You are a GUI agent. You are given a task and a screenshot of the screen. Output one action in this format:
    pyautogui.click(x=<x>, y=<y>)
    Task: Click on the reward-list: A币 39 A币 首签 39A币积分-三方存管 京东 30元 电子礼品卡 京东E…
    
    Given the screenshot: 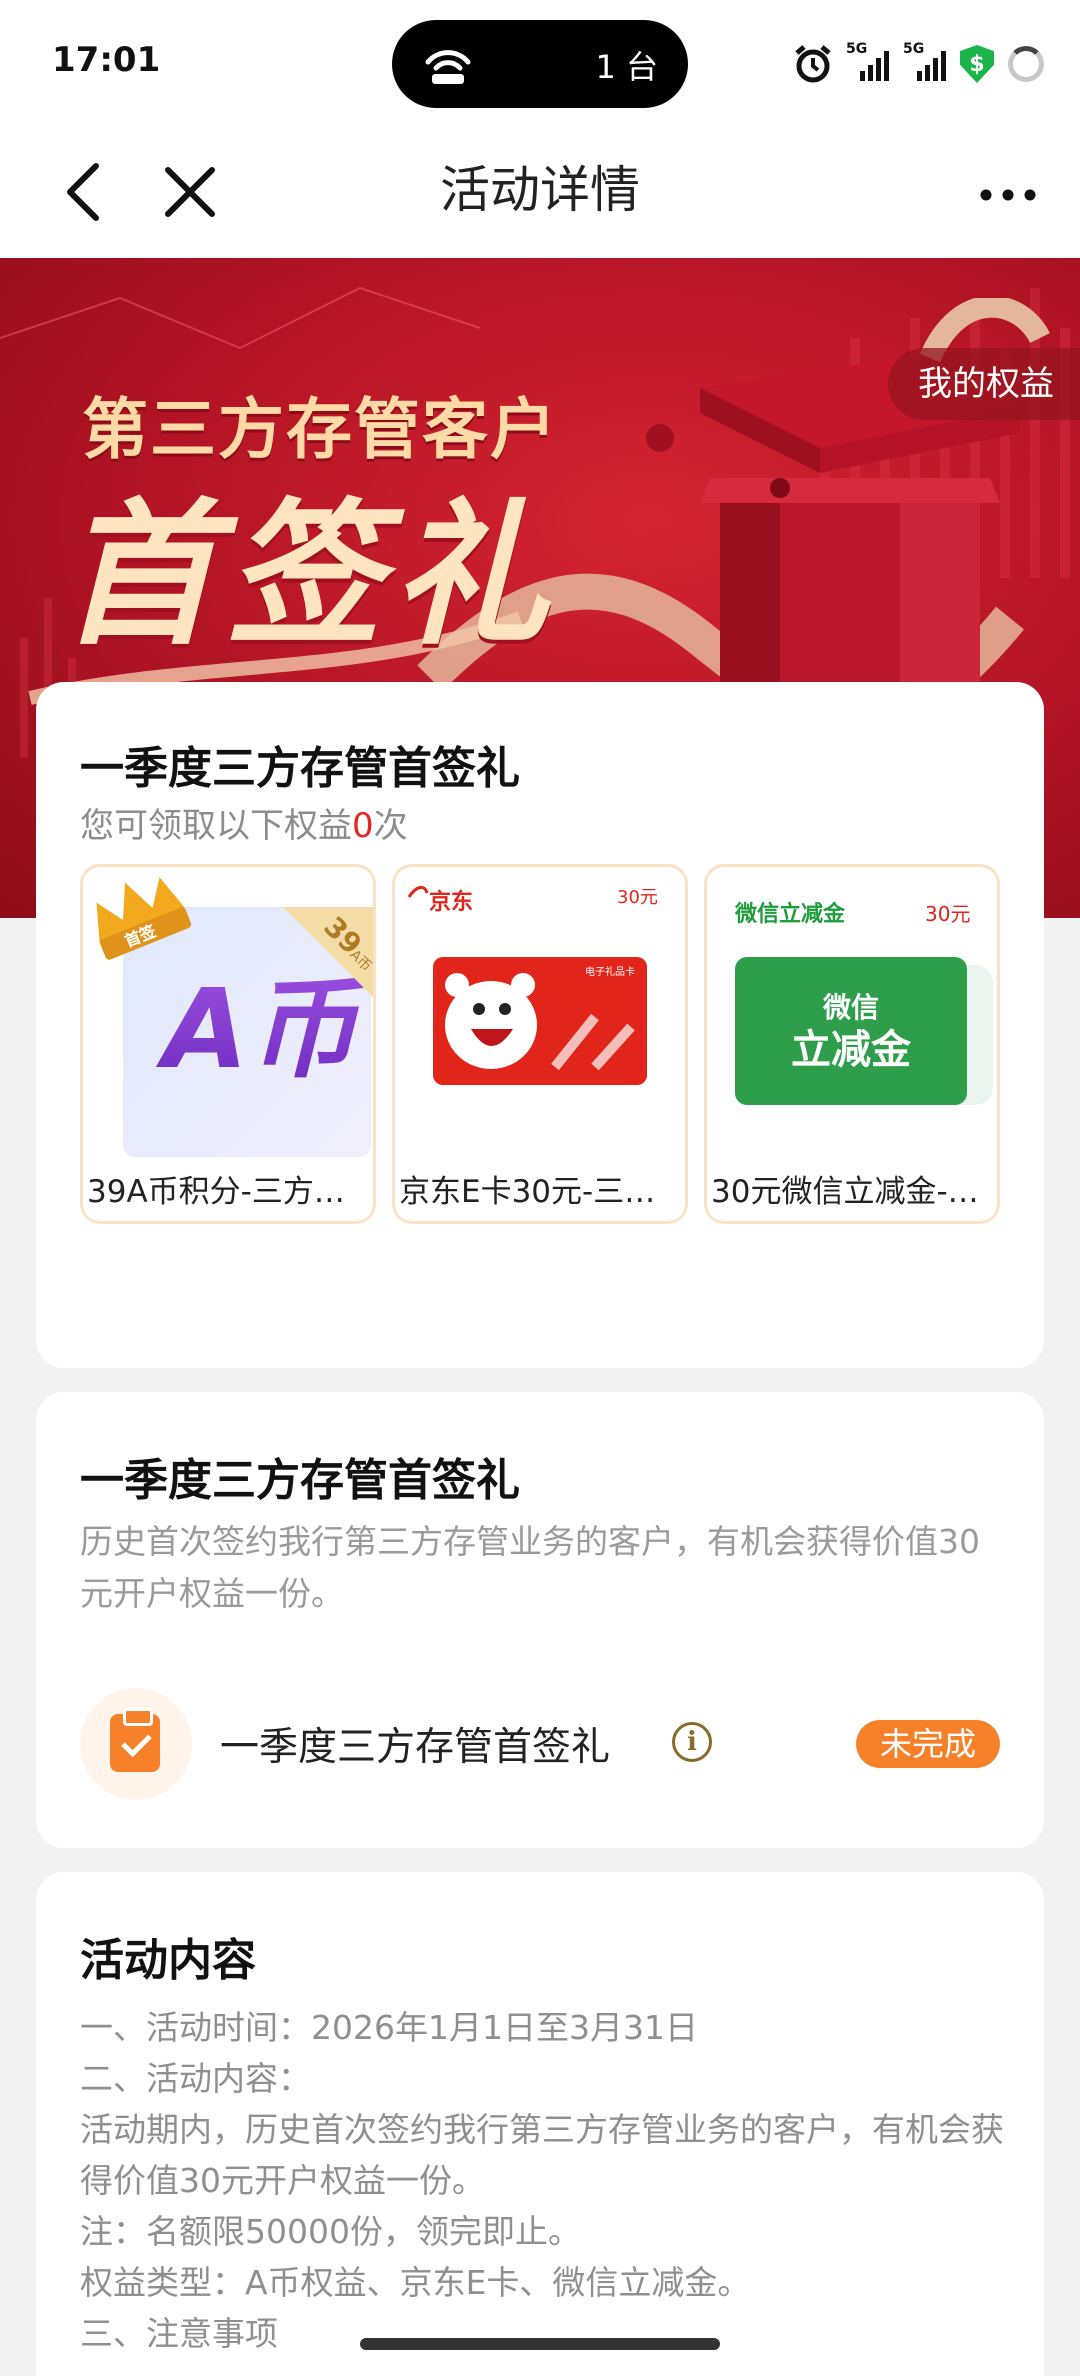 What is the action you would take?
    pyautogui.click(x=540, y=1044)
    